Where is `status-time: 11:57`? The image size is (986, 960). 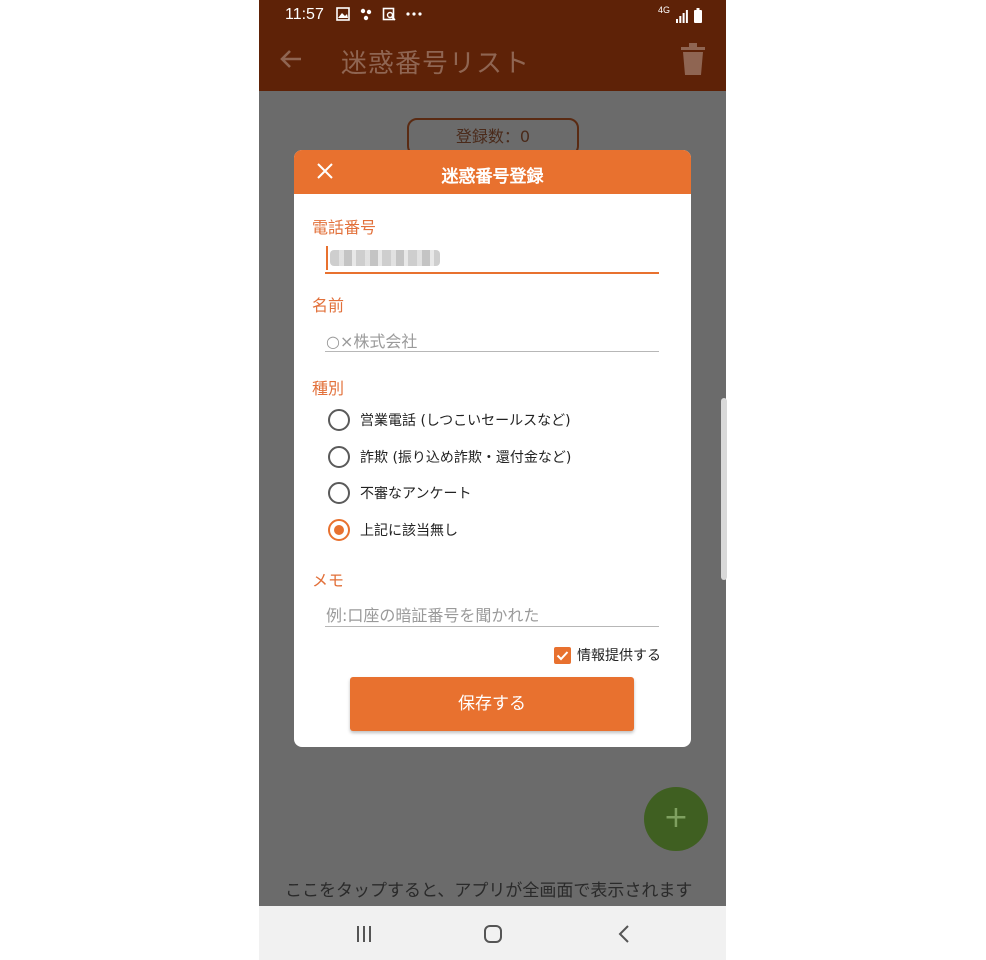
status-time: 11:57 is located at coordinates (304, 14).